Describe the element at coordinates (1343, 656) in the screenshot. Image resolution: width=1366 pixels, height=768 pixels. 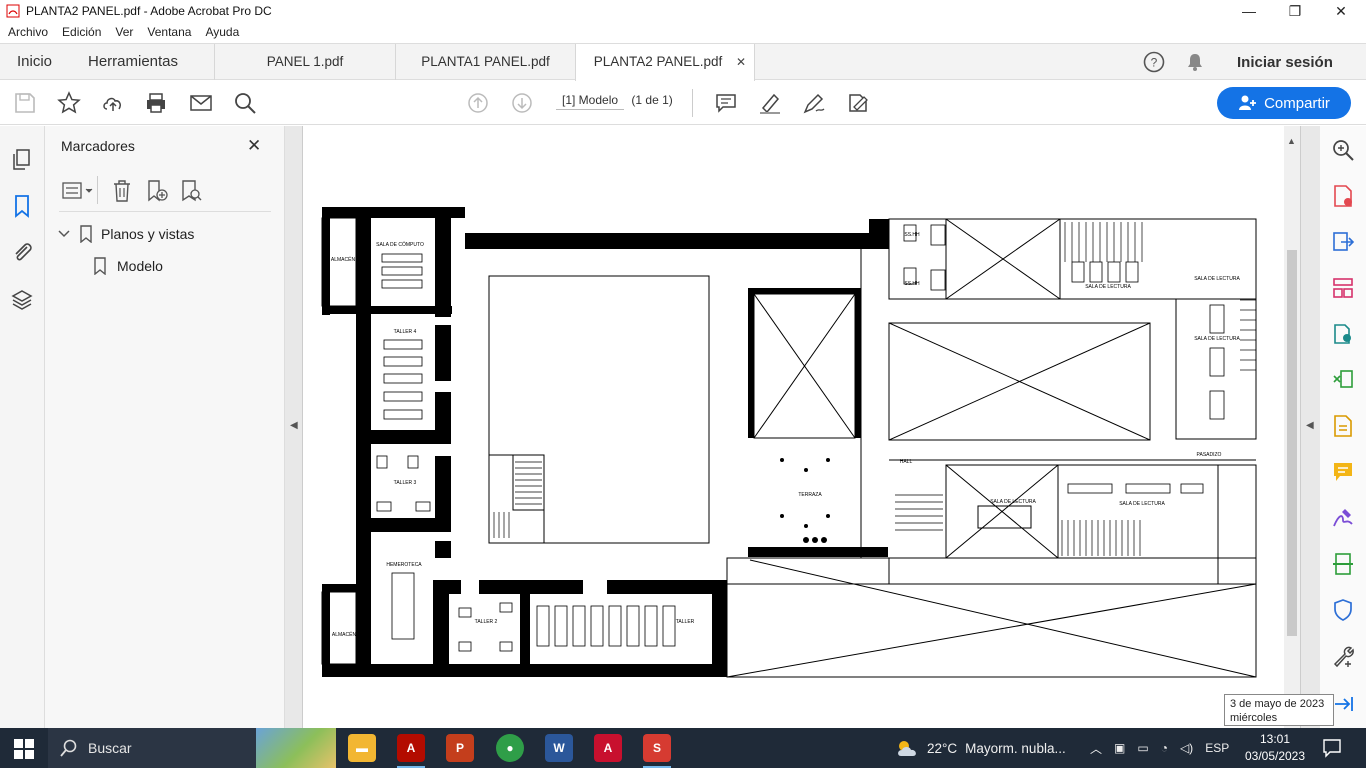
I see `more-tools-icon` at that location.